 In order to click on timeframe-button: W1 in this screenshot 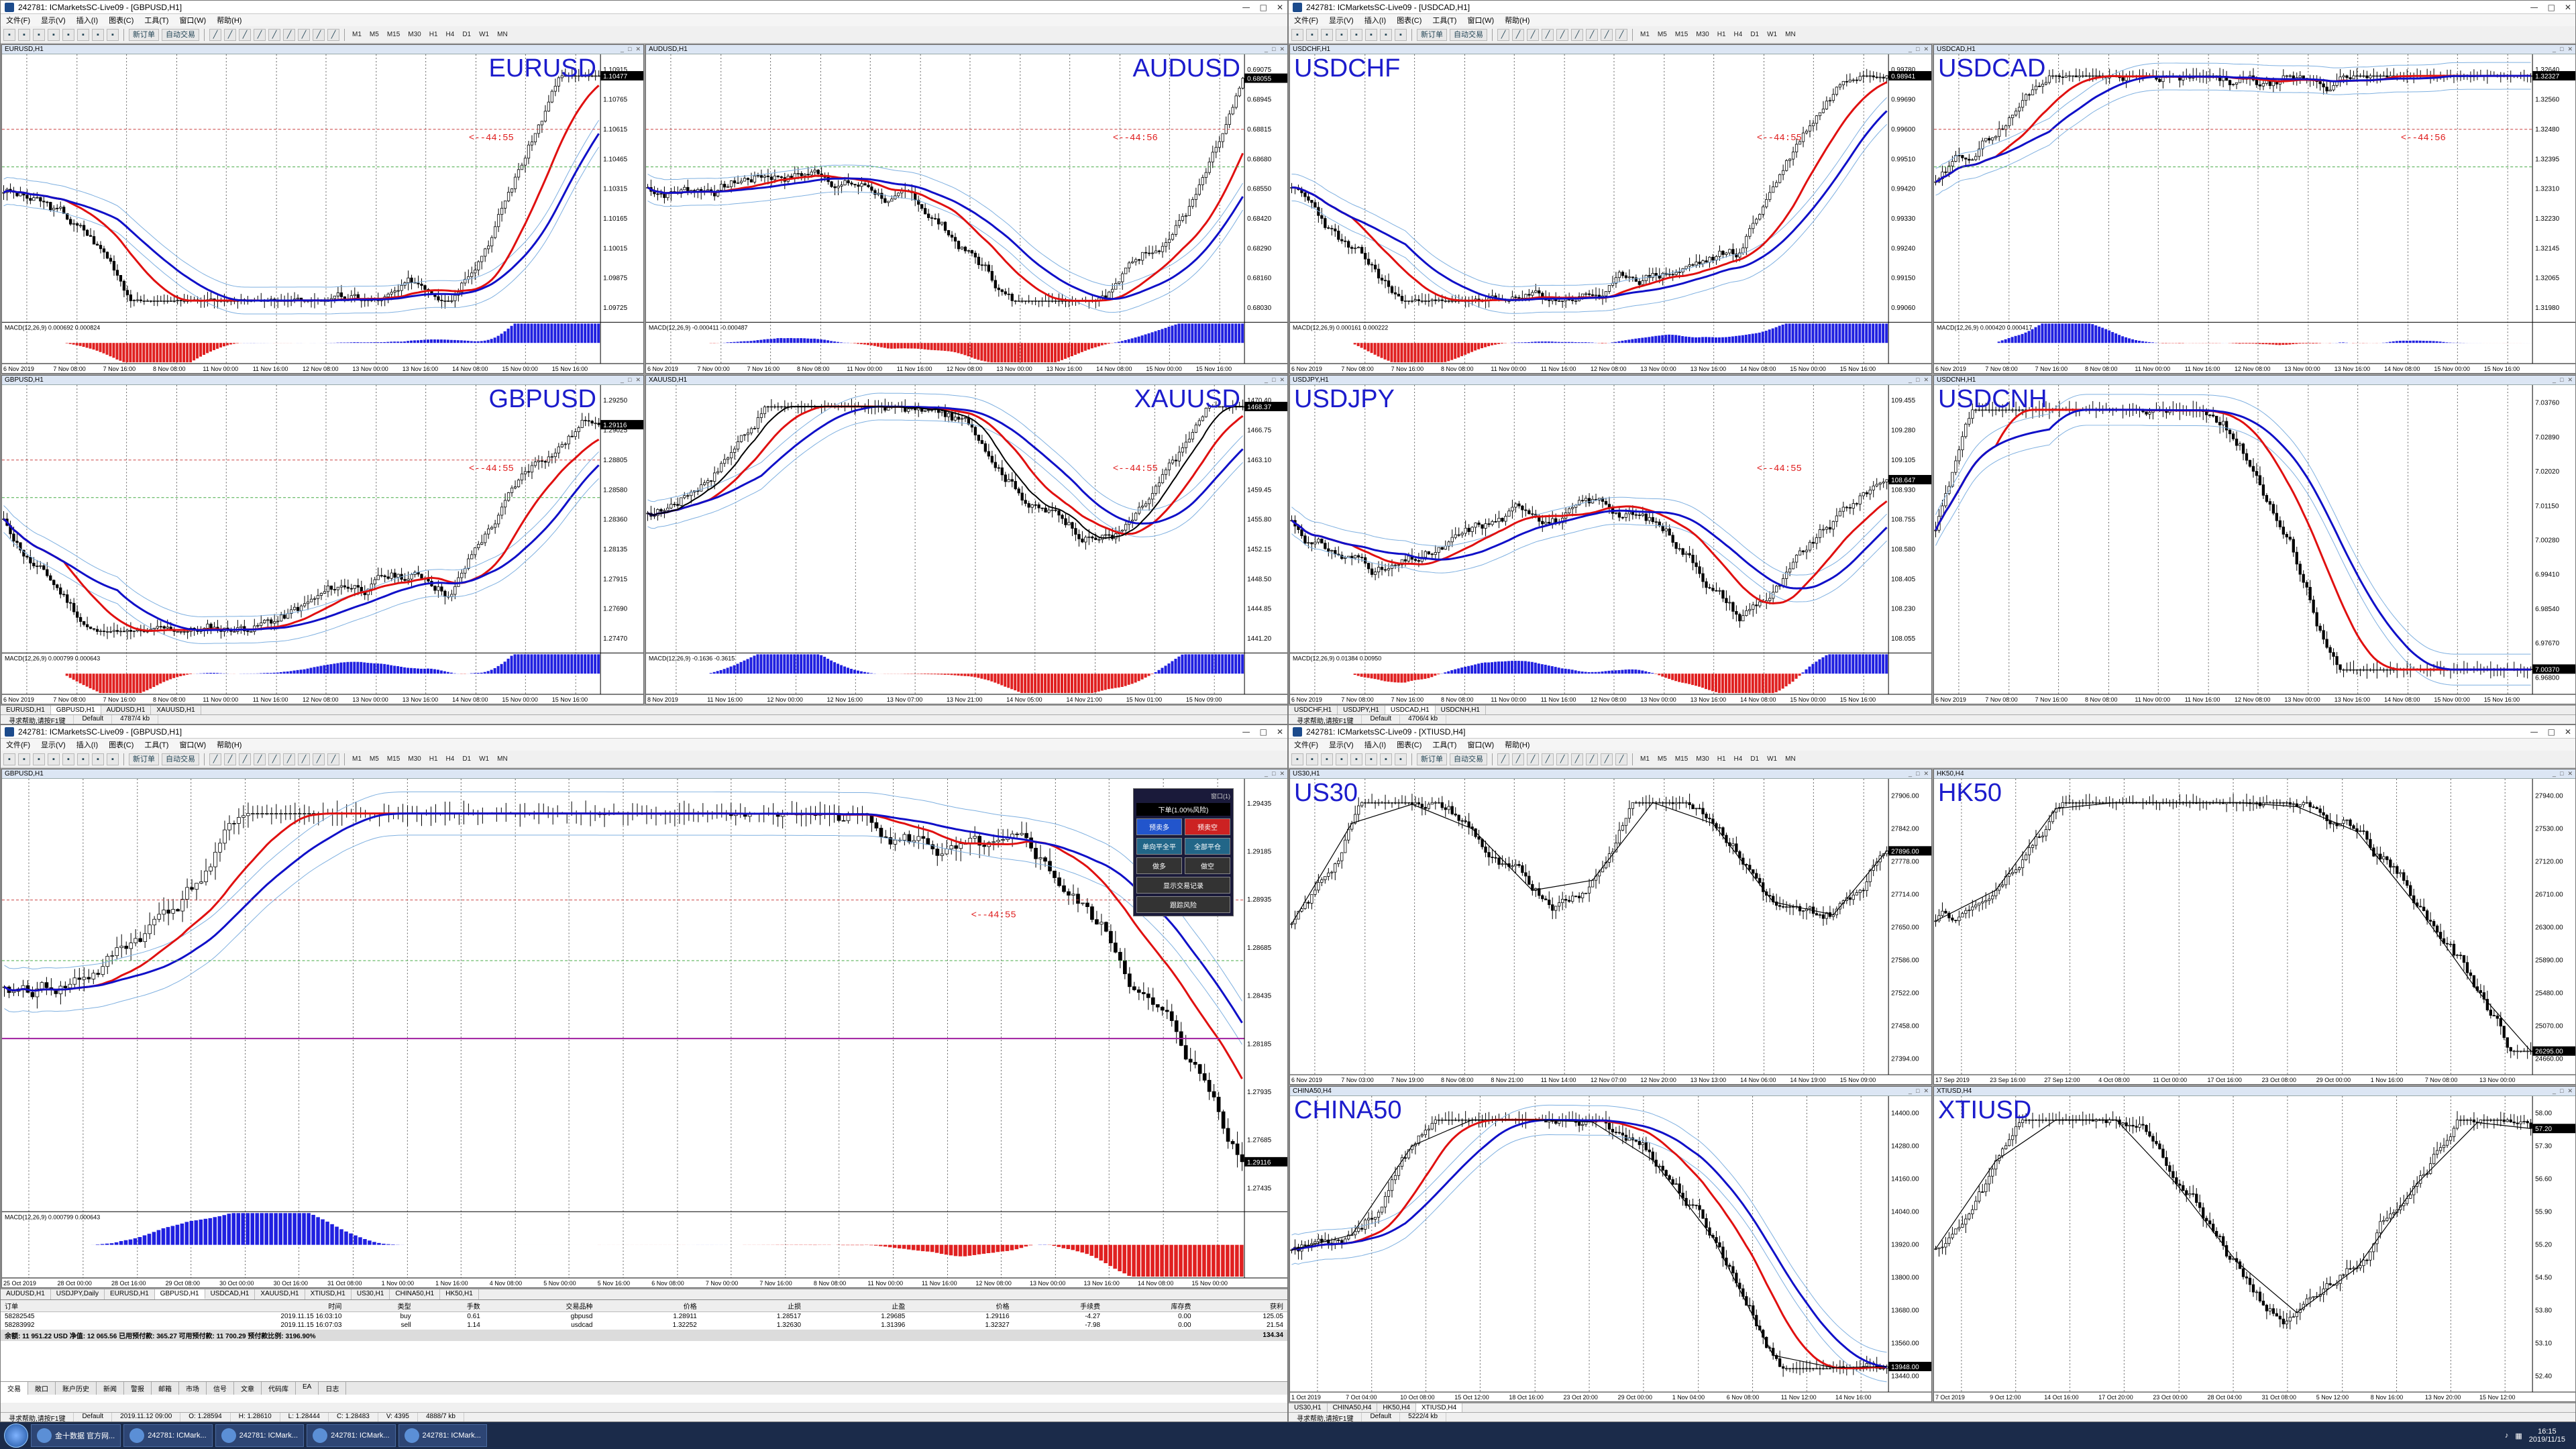, I will do `click(1772, 34)`.